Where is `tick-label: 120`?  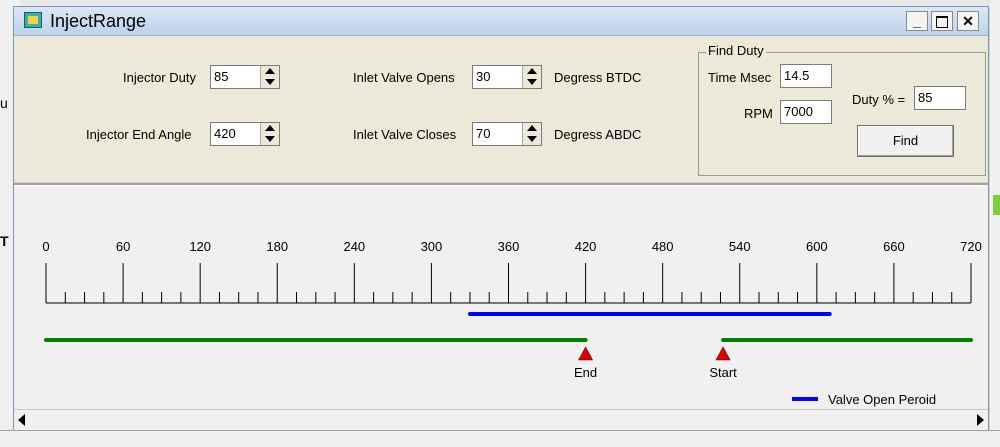 tick-label: 120 is located at coordinates (200, 246).